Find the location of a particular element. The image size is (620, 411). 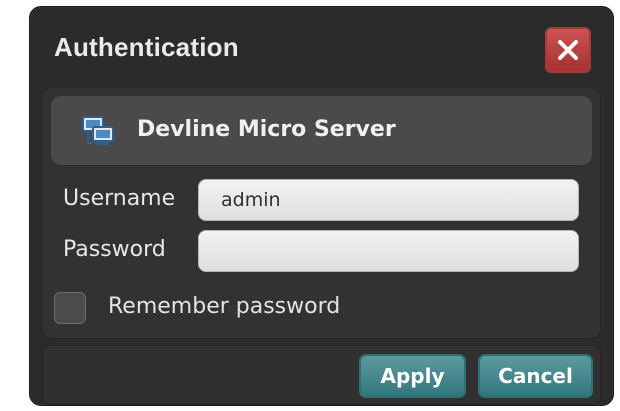

password-input is located at coordinates (388, 251).